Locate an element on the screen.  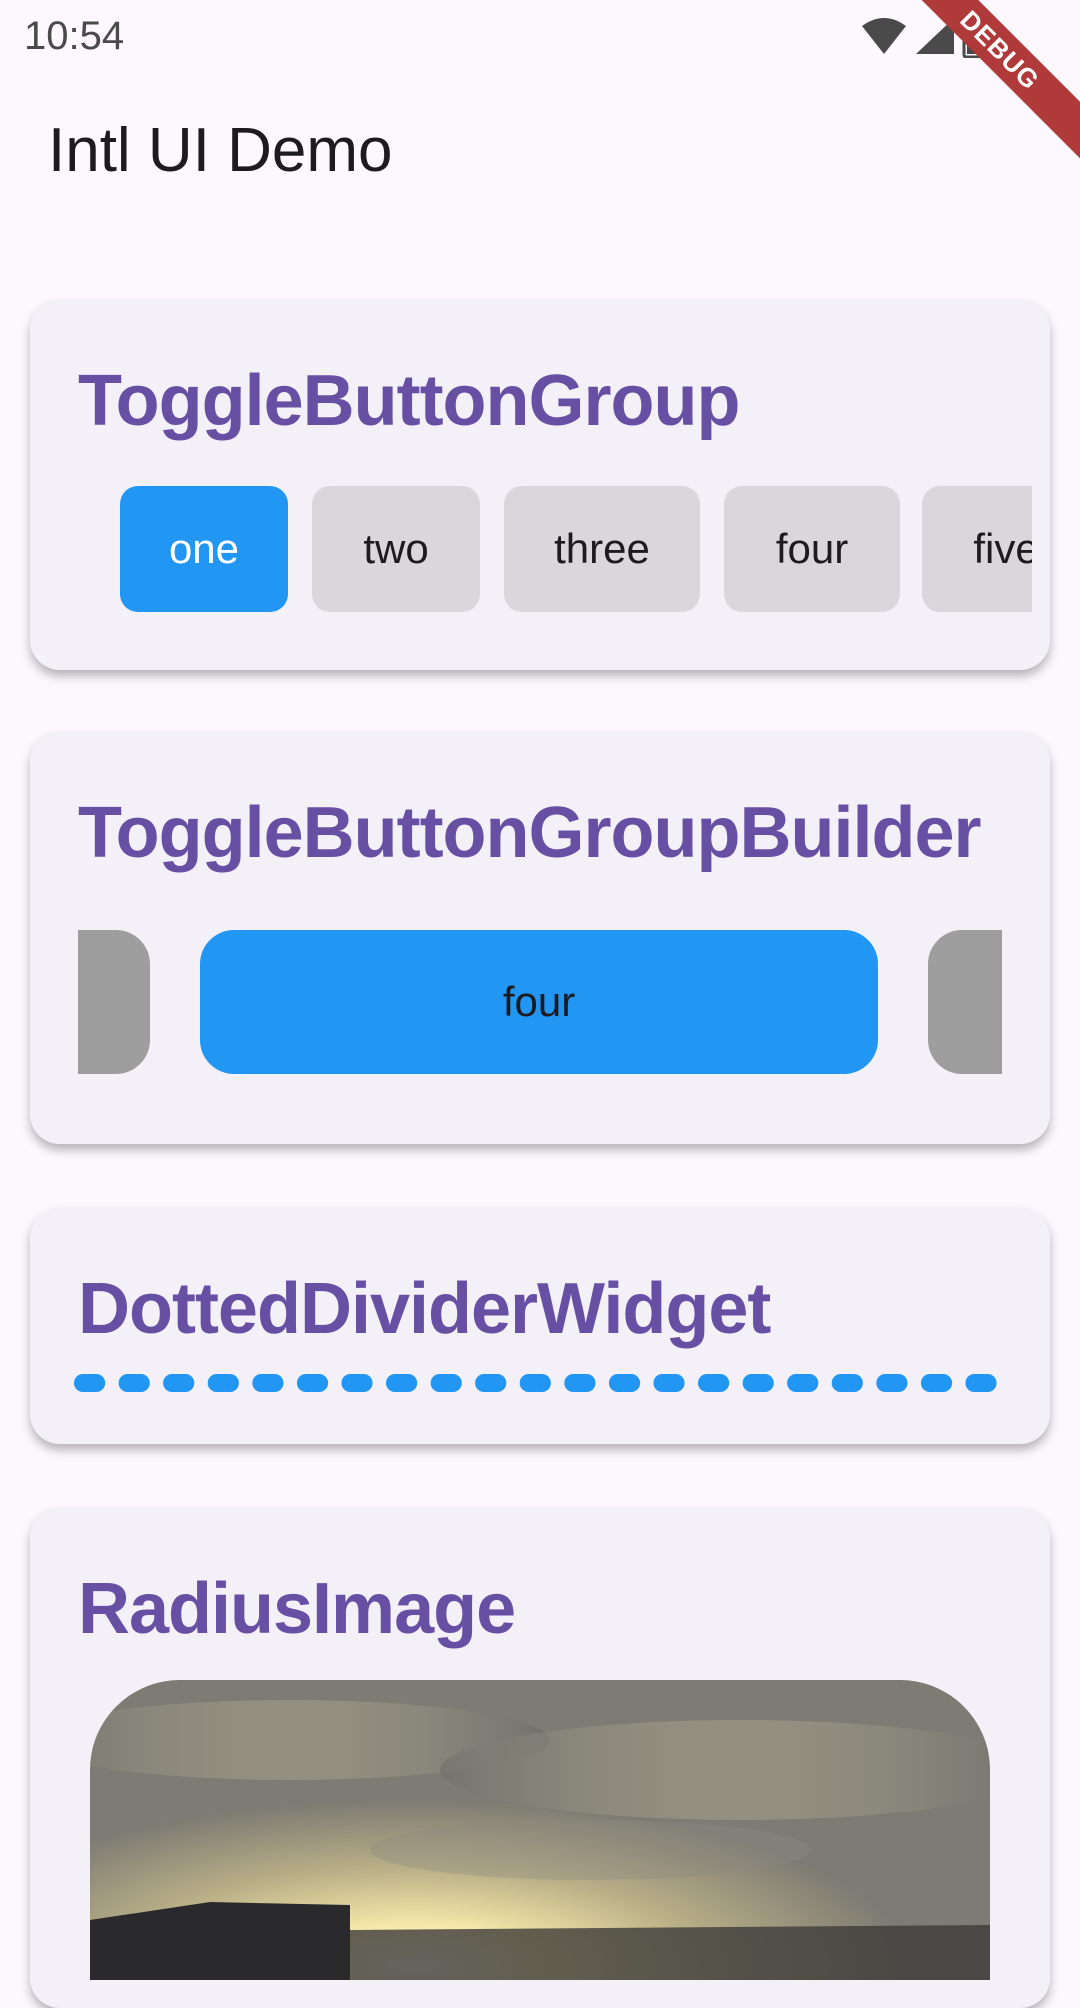
builder-button-prev is located at coordinates (114, 1002).